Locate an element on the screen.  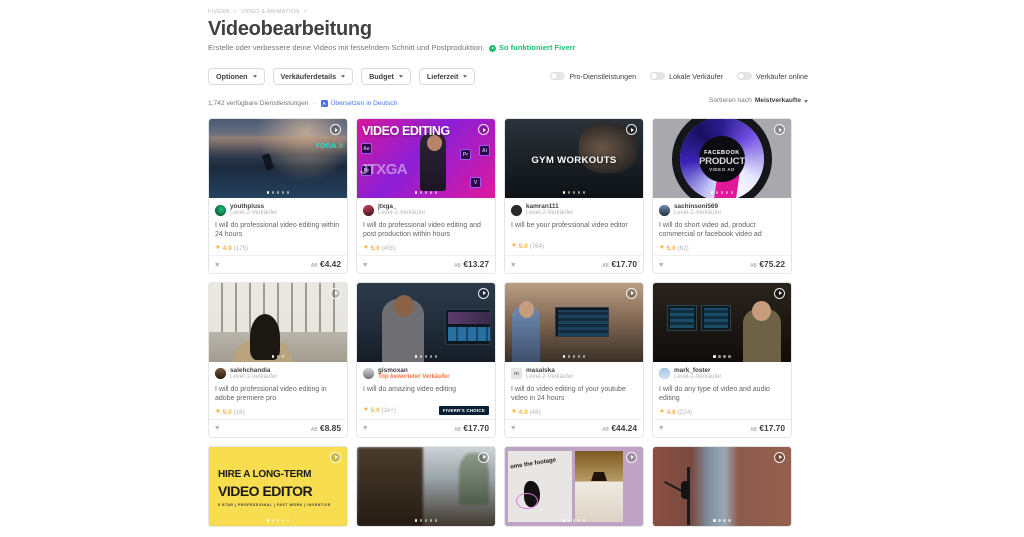
gig-thumbnail: ome the footage is located at coordinates (574, 486).